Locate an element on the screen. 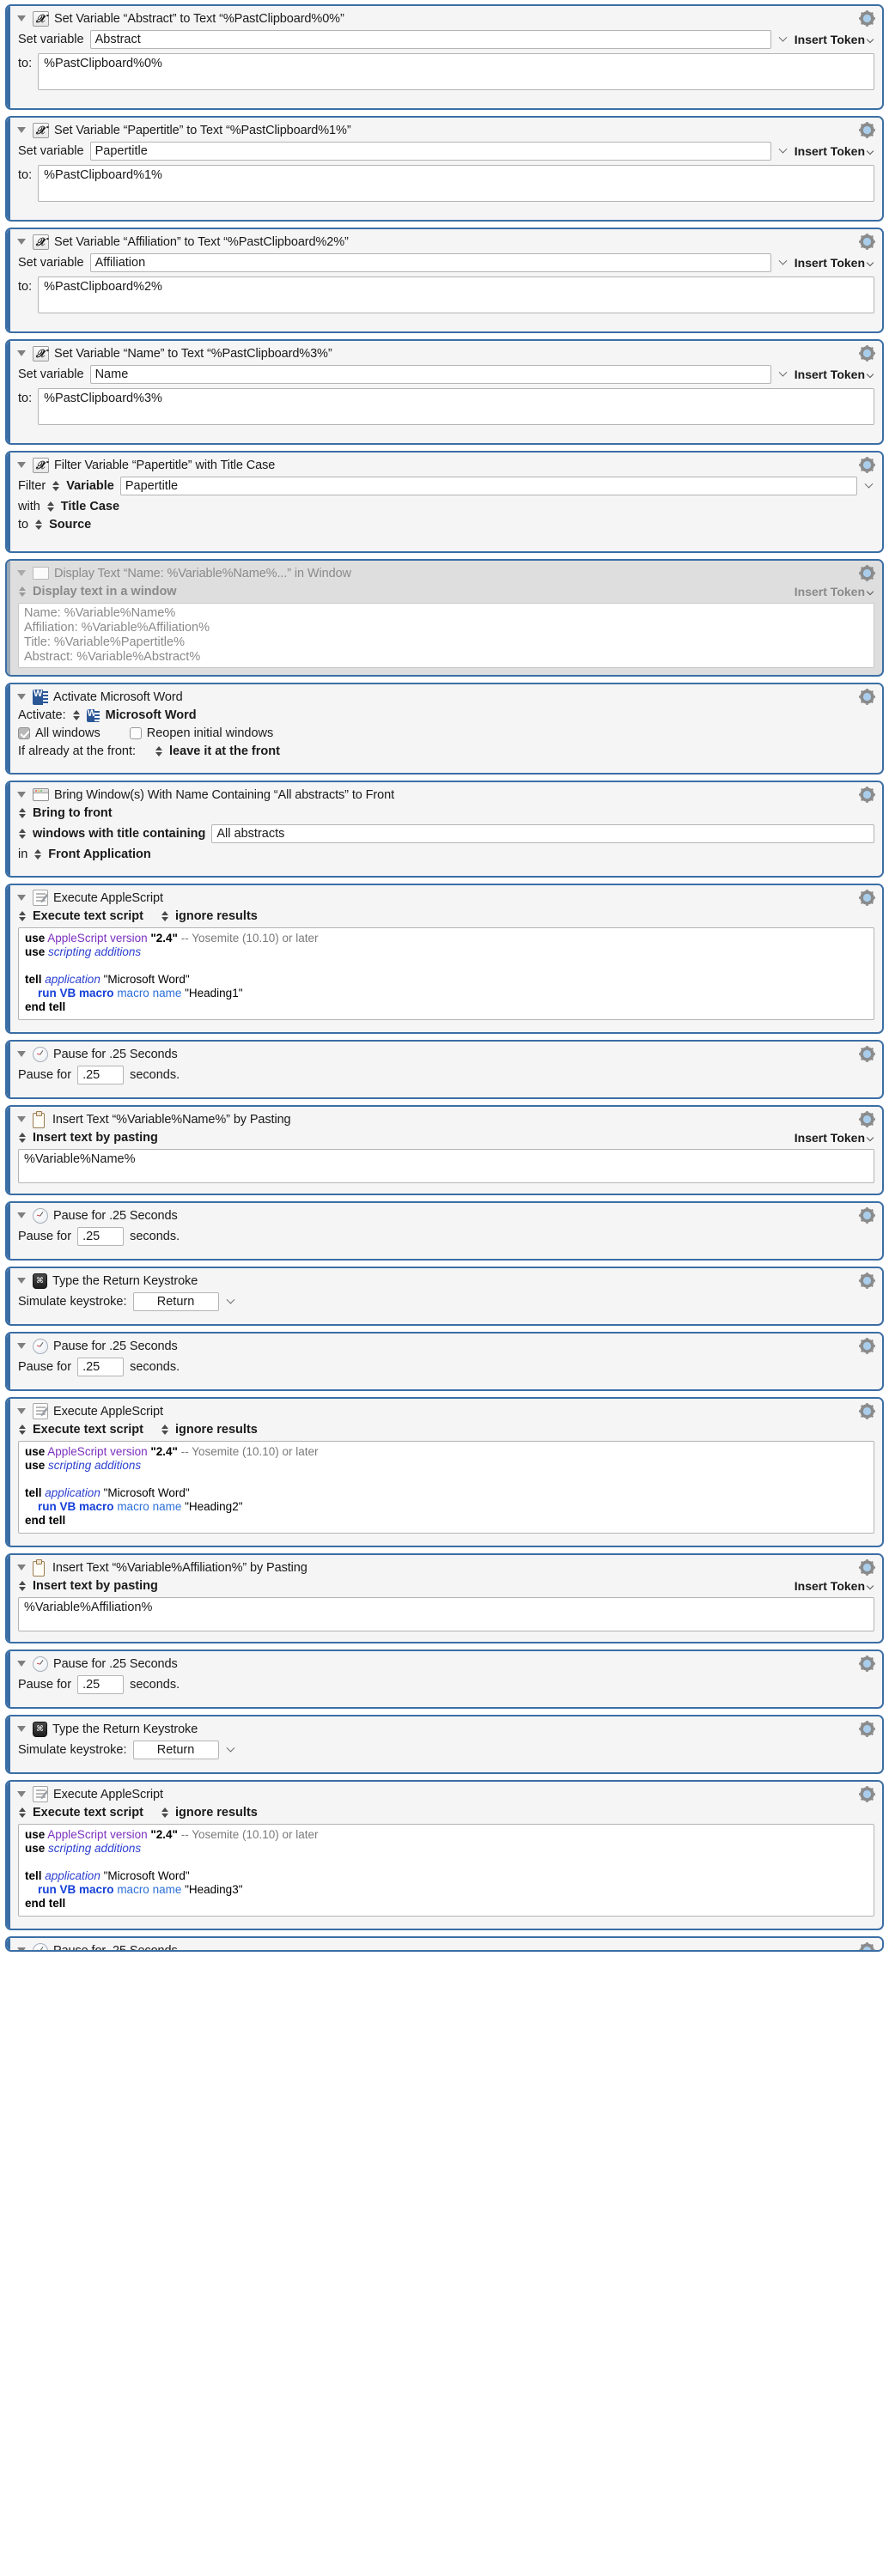 The image size is (889, 2576). variable-name-input: Papertitle is located at coordinates (430, 151).